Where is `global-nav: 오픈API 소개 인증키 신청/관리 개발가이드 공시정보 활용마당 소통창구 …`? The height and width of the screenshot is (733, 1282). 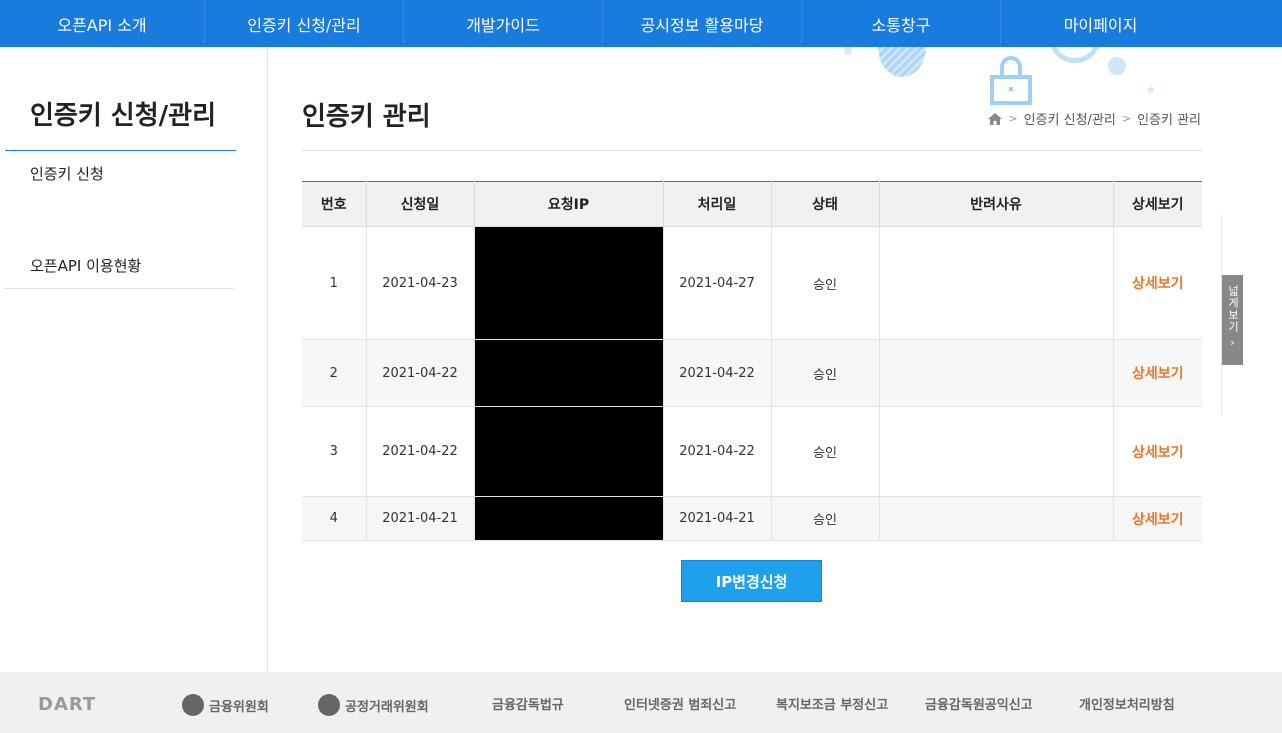 global-nav: 오픈API 소개 인증키 신청/관리 개발가이드 공시정보 활용마당 소통창구 … is located at coordinates (641, 23).